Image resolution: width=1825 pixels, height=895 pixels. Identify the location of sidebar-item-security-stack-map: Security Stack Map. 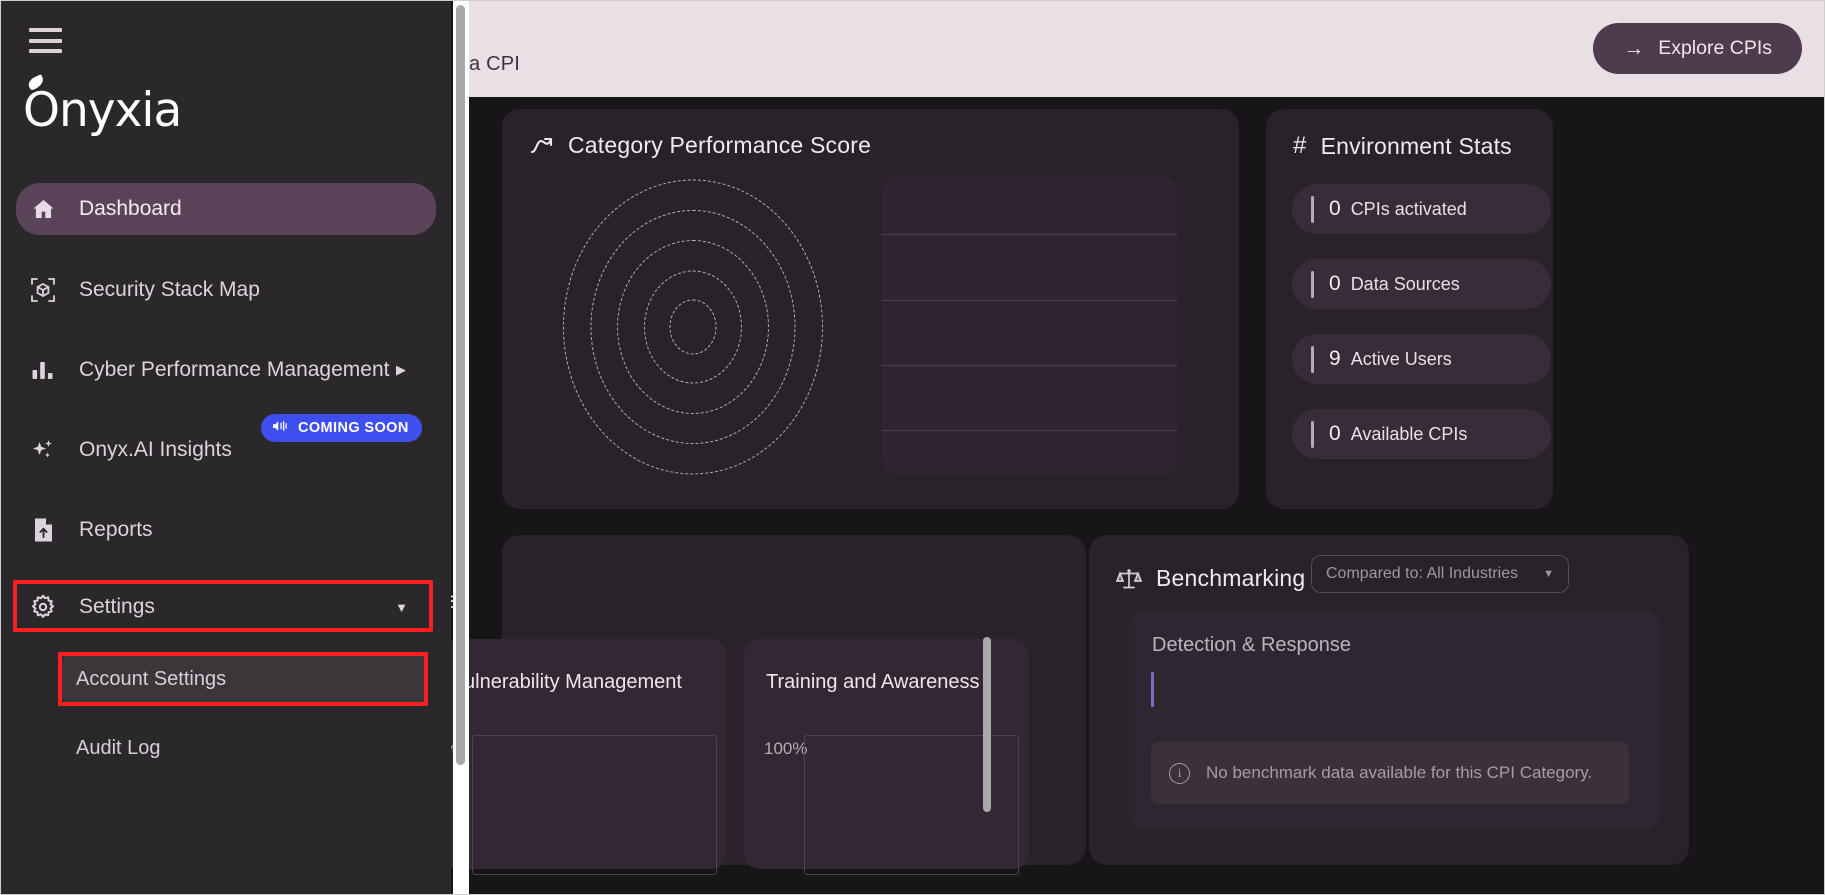
(226, 290).